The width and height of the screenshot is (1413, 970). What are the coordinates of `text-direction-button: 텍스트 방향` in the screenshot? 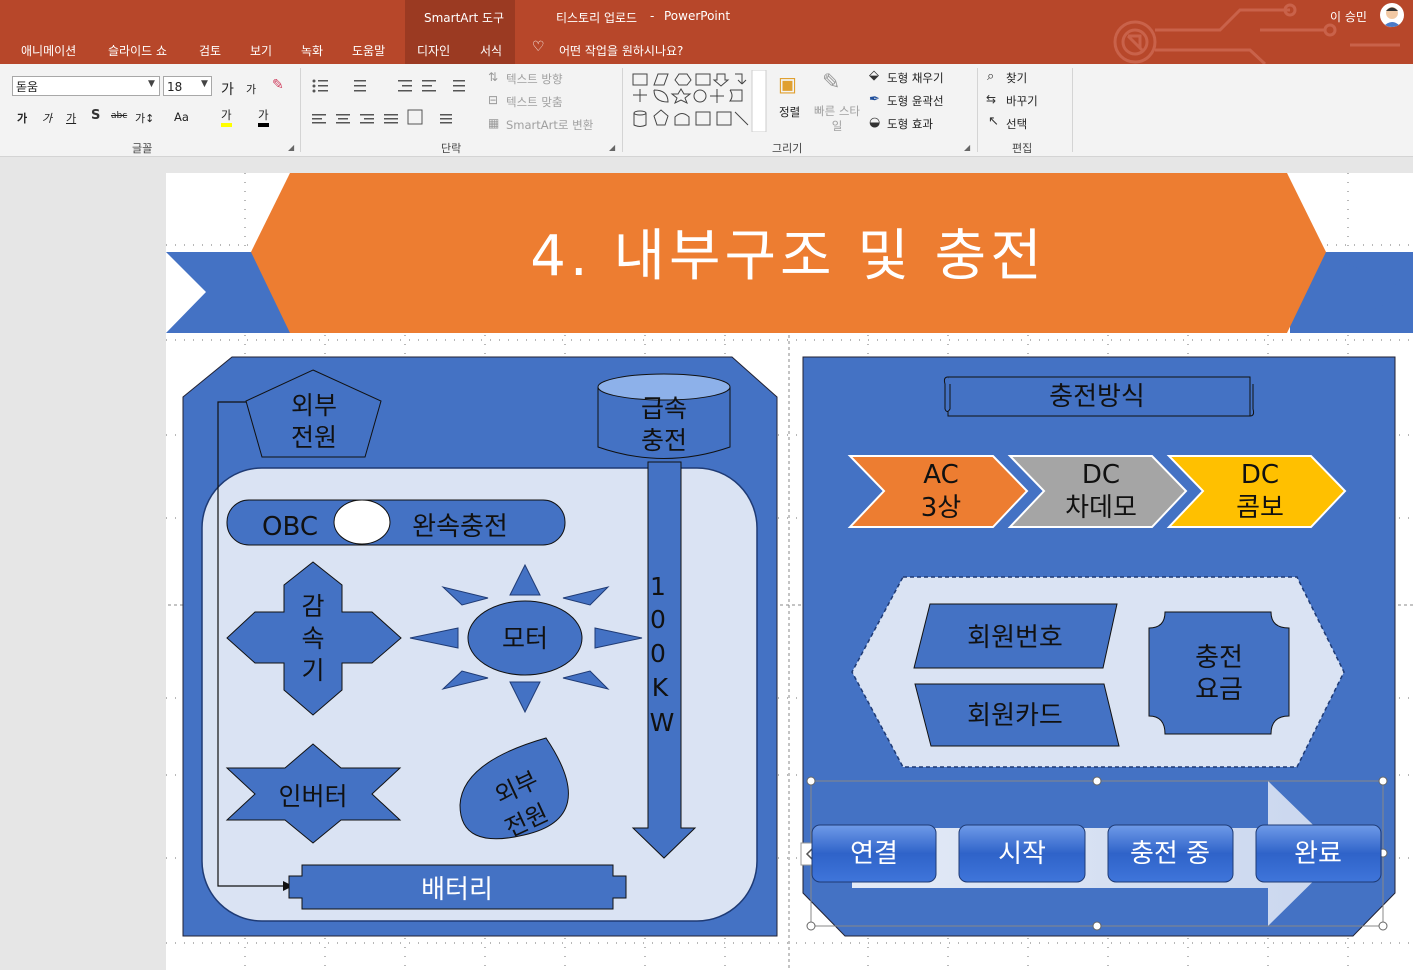 It's located at (534, 79).